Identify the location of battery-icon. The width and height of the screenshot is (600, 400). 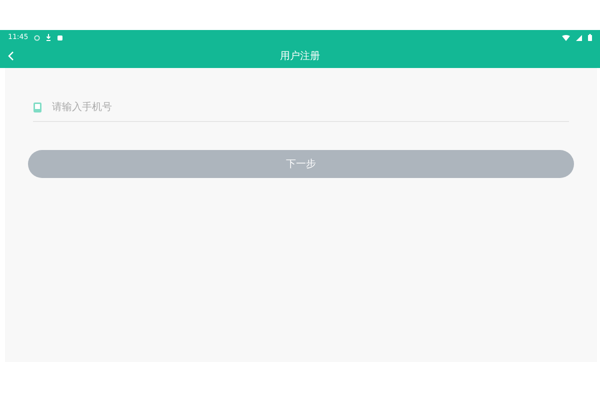
(590, 37).